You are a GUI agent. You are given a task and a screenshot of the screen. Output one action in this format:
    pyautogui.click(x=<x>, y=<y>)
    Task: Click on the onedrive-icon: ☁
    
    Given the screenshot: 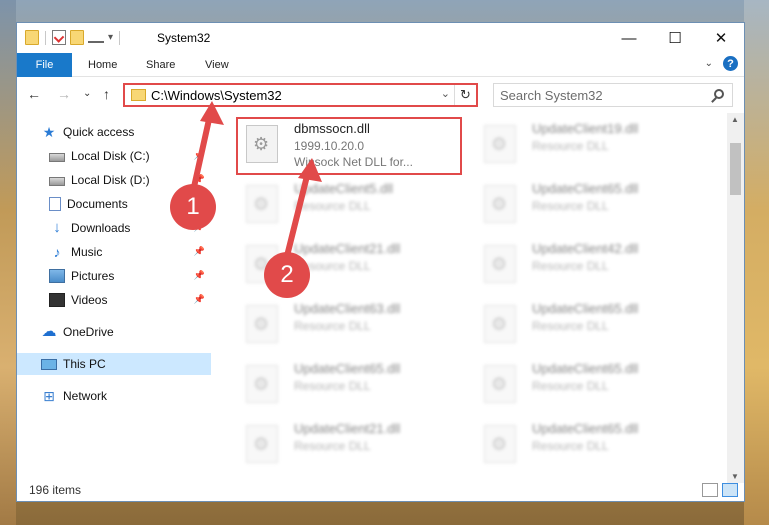 What is the action you would take?
    pyautogui.click(x=49, y=331)
    